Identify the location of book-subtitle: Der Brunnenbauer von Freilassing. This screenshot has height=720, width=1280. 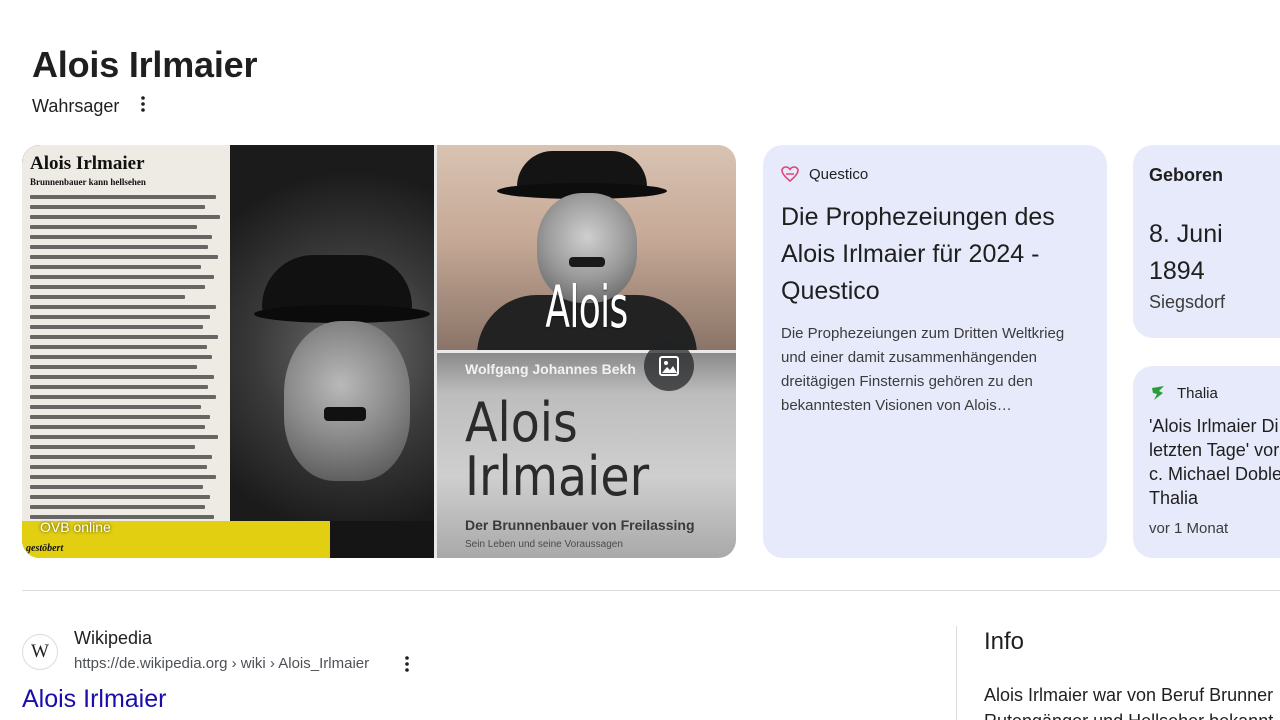
(580, 525).